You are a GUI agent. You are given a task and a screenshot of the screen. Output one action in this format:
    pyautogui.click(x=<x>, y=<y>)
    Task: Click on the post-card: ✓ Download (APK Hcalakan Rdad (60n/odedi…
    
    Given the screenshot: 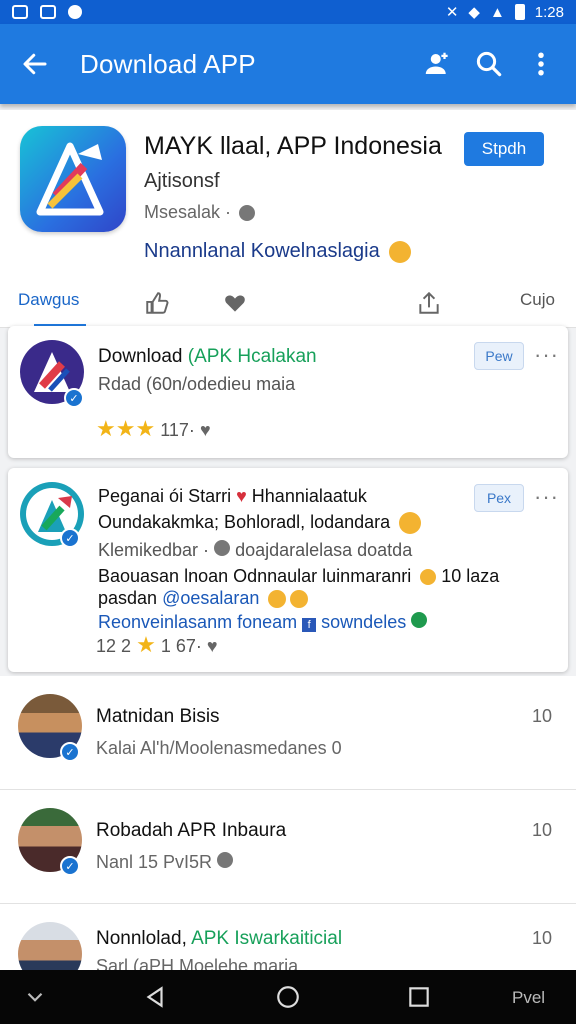 What is the action you would take?
    pyautogui.click(x=288, y=392)
    